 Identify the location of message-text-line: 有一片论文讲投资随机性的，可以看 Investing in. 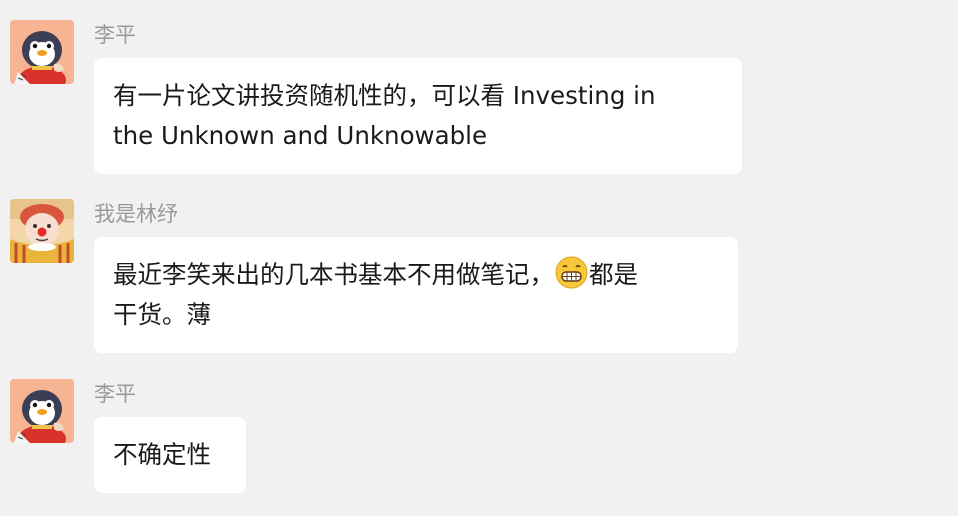
(384, 95).